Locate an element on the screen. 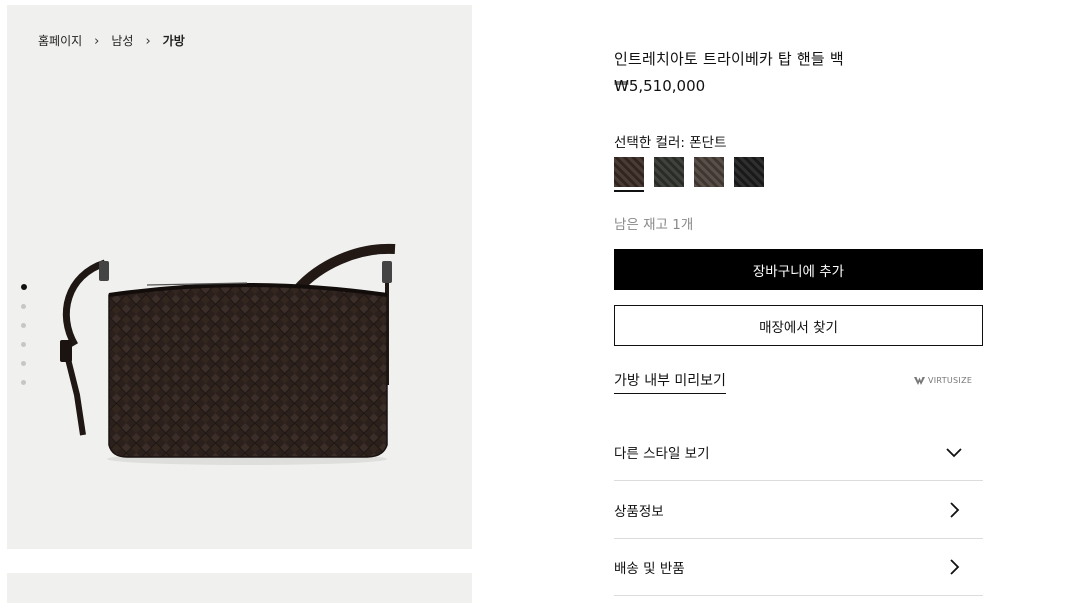 Image resolution: width=1073 pixels, height=603 pixels. breadcrumb-home: 홈페이지 is located at coordinates (60, 40).